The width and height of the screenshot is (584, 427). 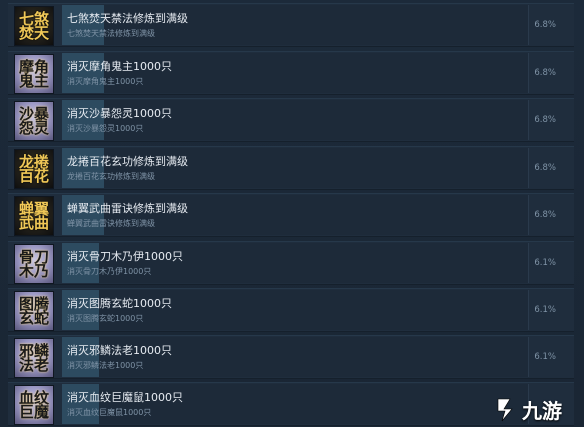 I want to click on achievement-title: 蝉翼武曲雷诀修炼到满级, so click(x=127, y=208).